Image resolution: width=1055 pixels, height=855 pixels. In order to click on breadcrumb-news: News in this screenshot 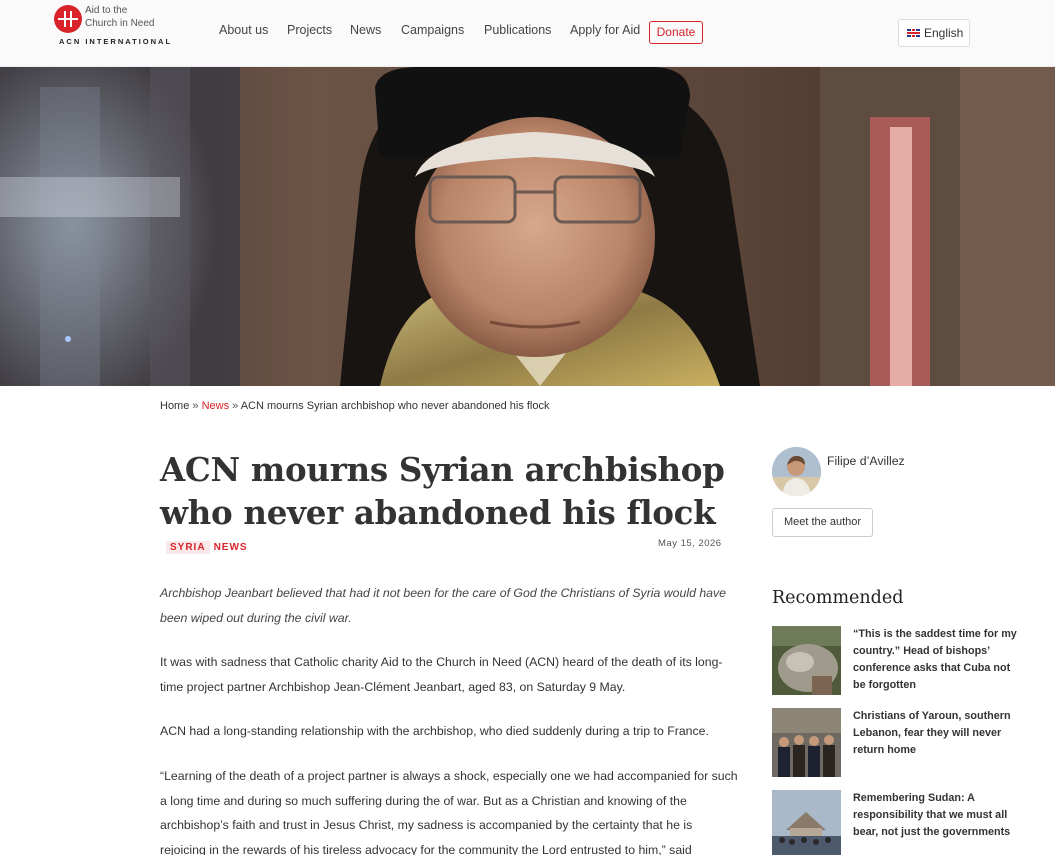, I will do `click(216, 406)`.